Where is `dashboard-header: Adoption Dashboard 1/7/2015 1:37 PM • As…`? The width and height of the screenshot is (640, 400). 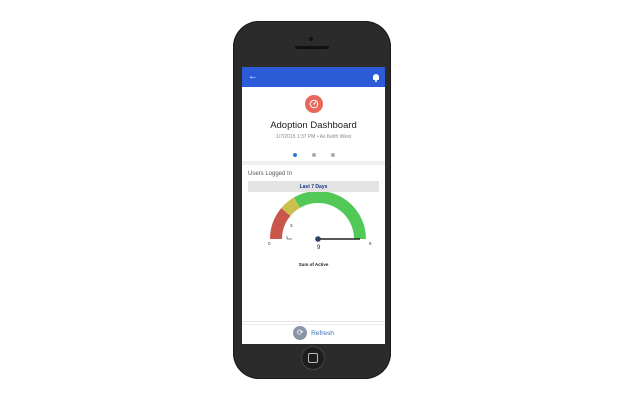 dashboard-header: Adoption Dashboard 1/7/2015 1:37 PM • As… is located at coordinates (313, 126).